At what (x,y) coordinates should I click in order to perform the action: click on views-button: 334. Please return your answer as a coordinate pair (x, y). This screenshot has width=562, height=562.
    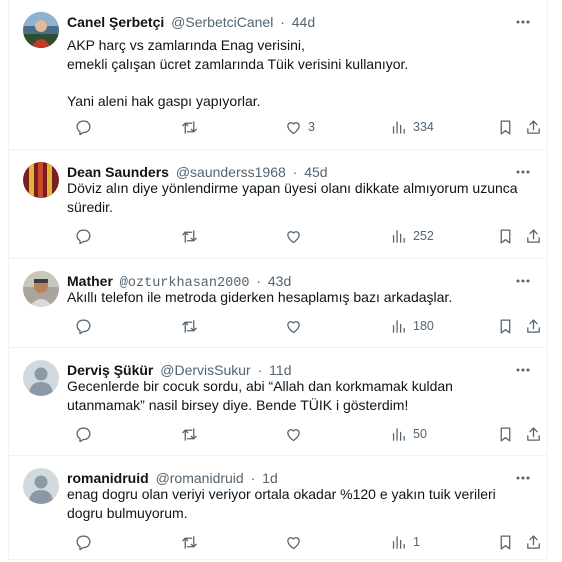
    Looking at the image, I should click on (412, 127).